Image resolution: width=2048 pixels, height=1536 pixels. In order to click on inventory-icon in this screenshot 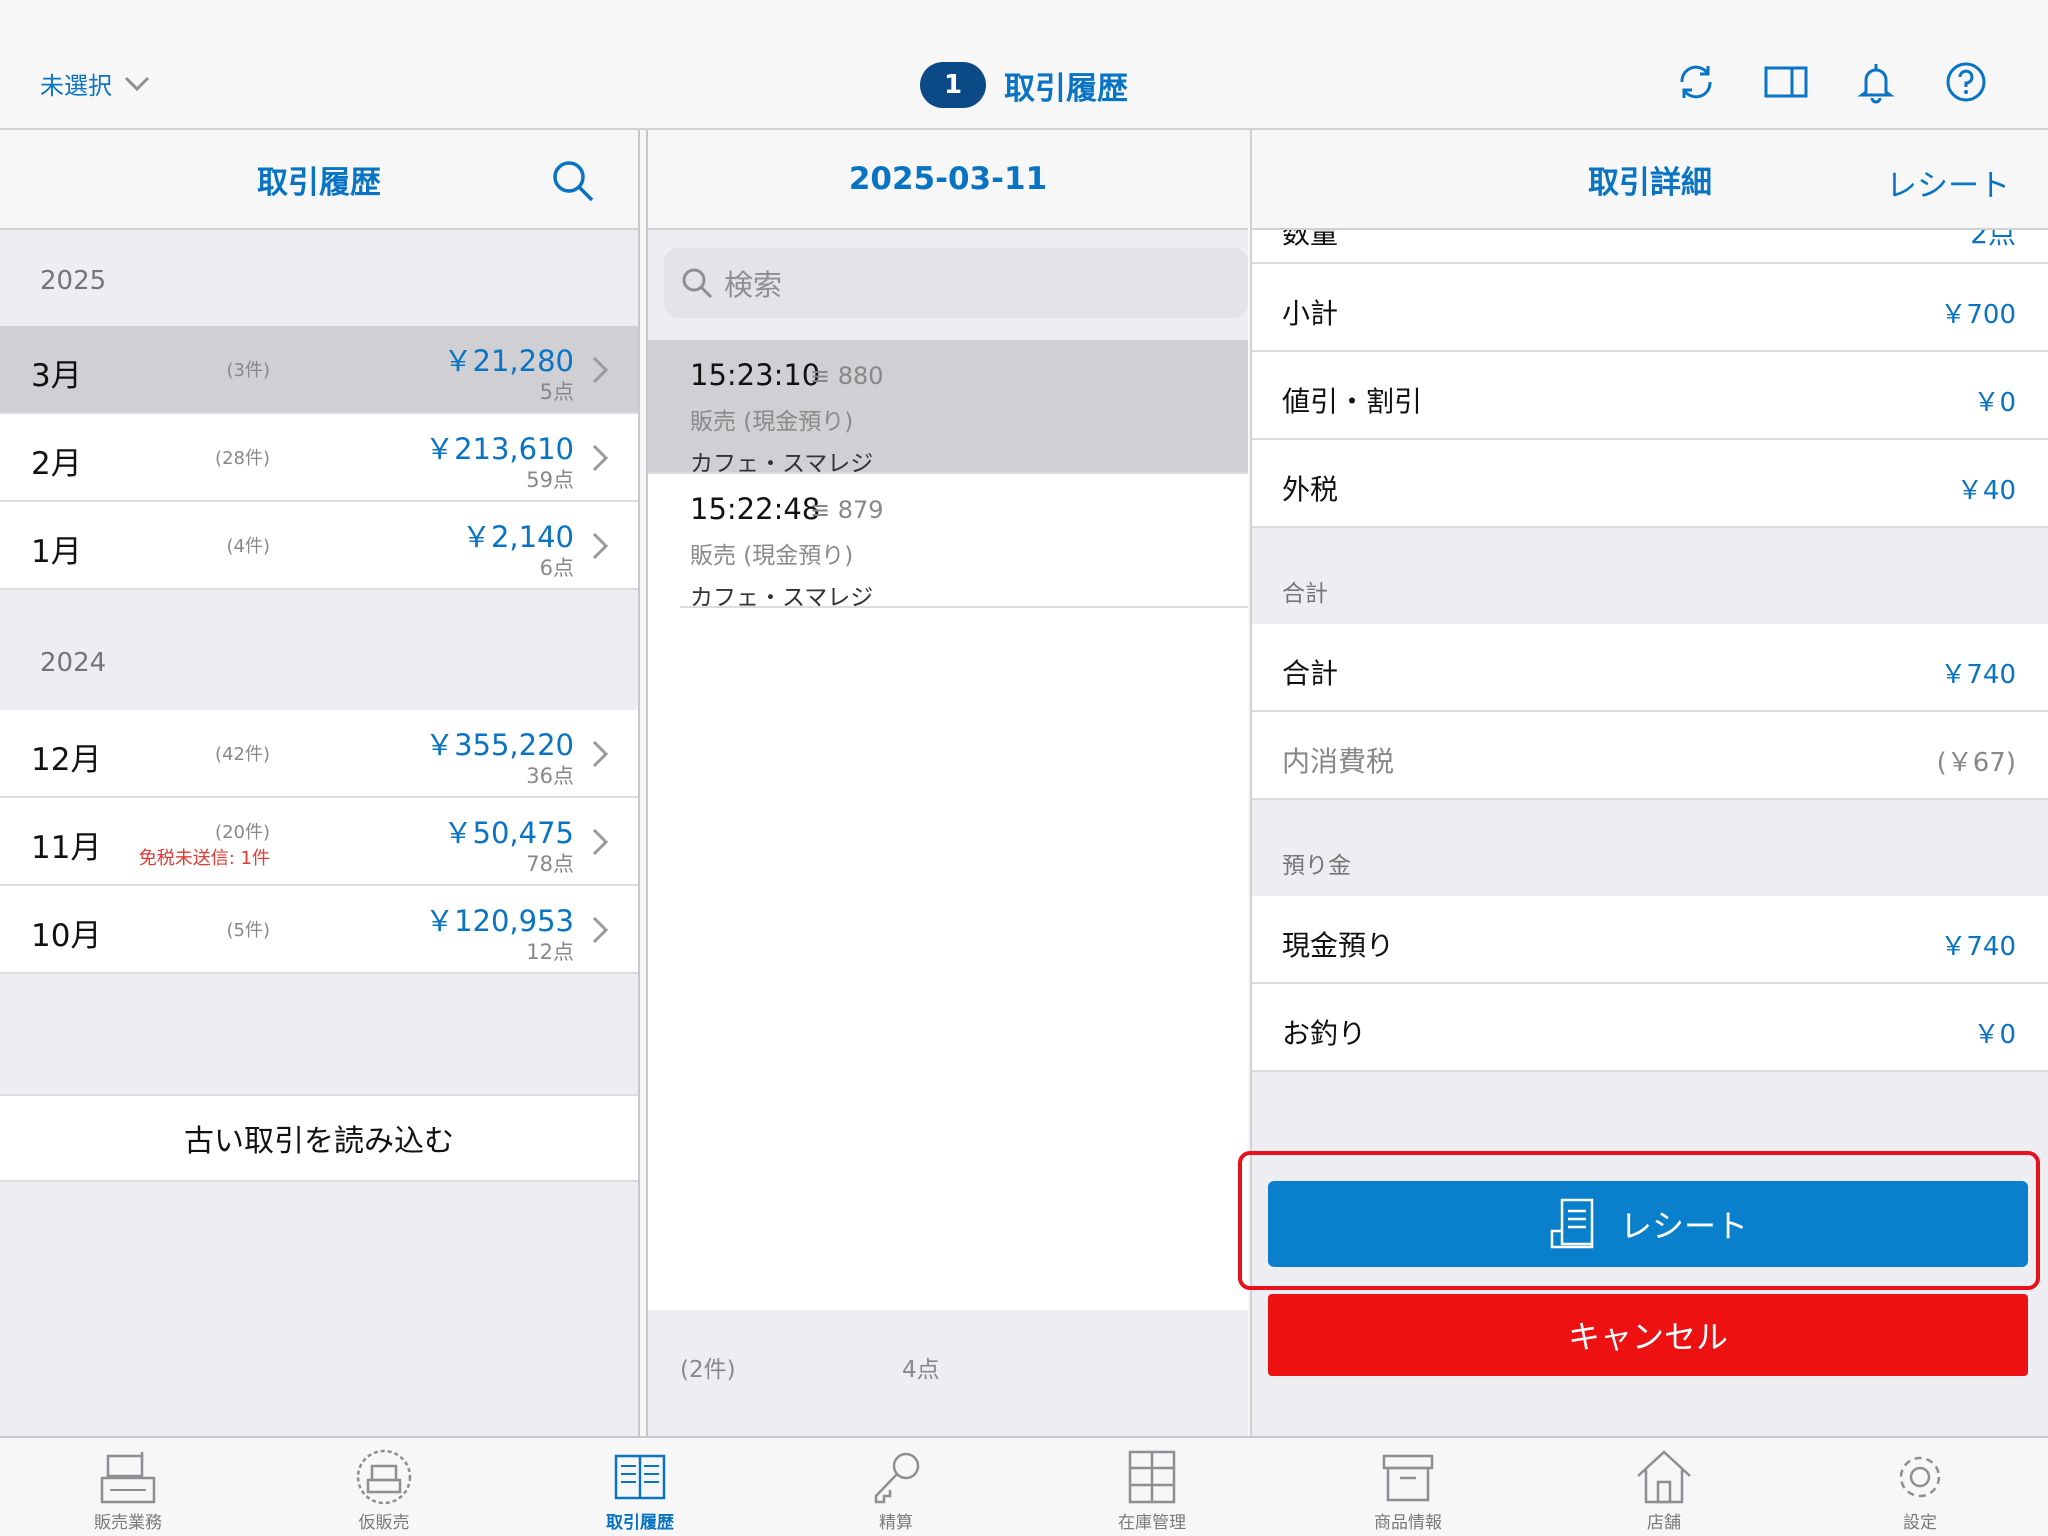, I will do `click(1152, 1477)`.